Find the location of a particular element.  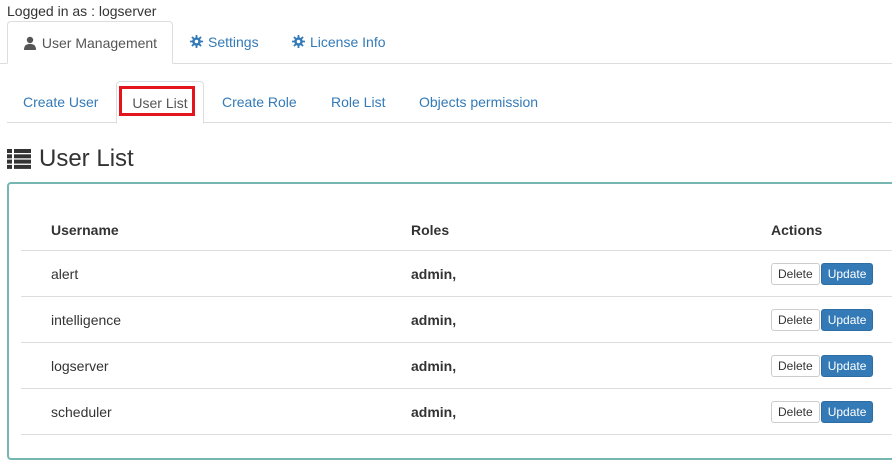

table-row: logserver admin, Delete Update is located at coordinates (456, 365).